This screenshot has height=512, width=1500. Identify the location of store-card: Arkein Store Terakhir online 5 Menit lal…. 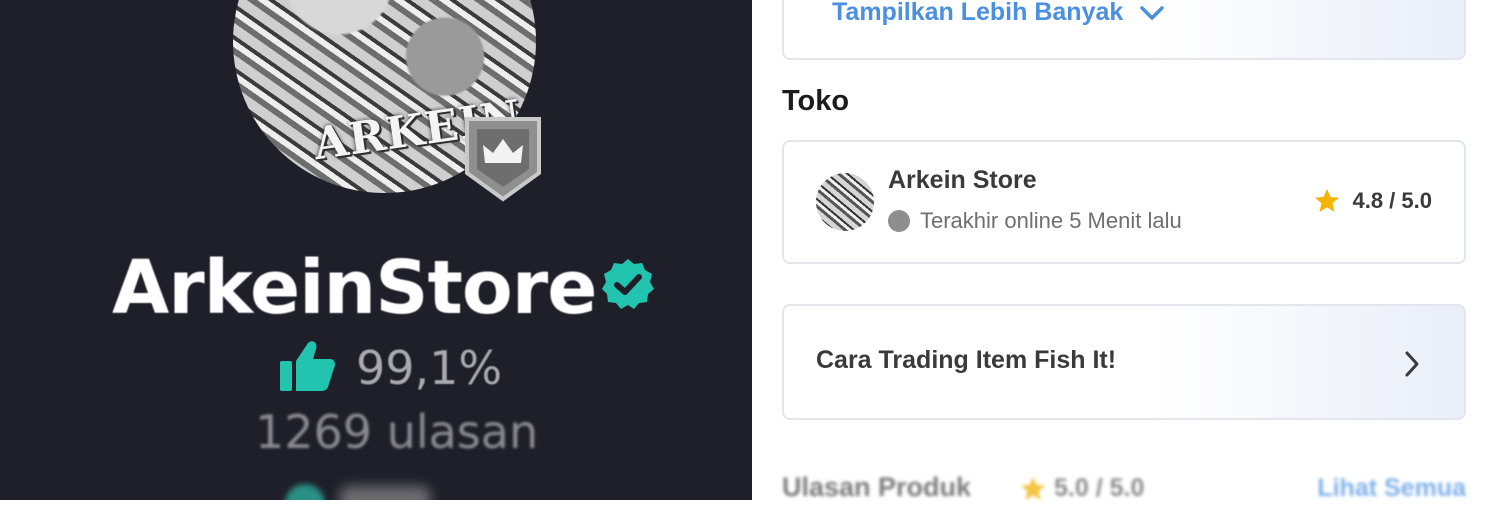
(1124, 202).